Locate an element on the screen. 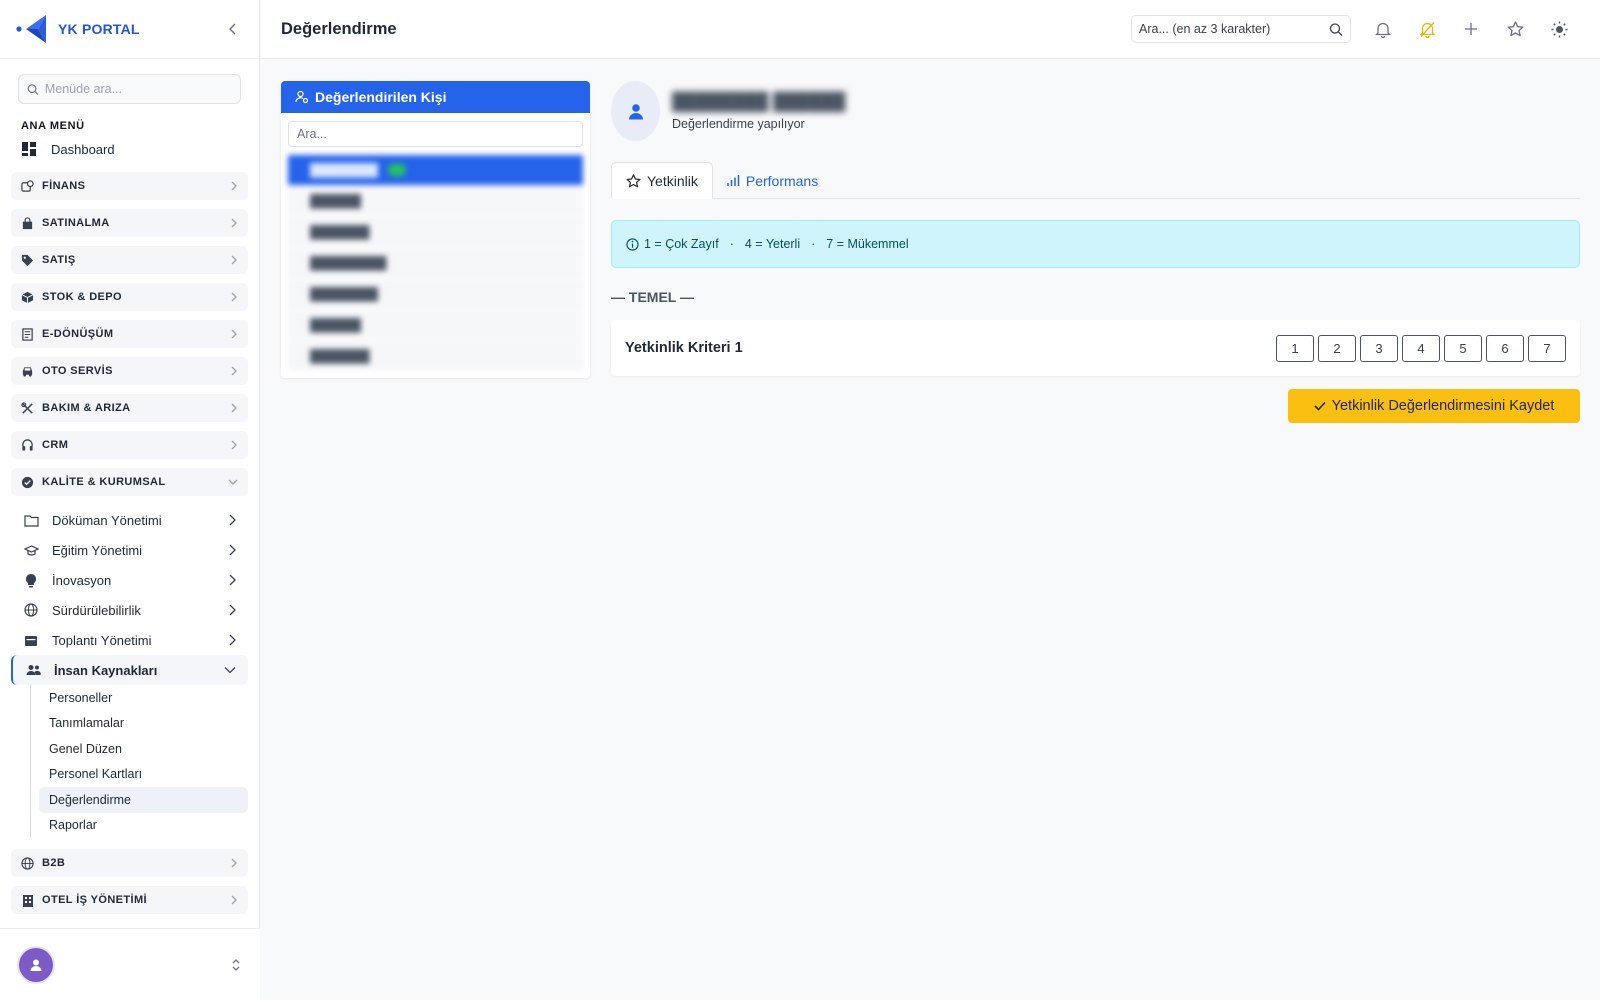 This screenshot has width=1600, height=1000. mute-notifications-button is located at coordinates (1427, 29).